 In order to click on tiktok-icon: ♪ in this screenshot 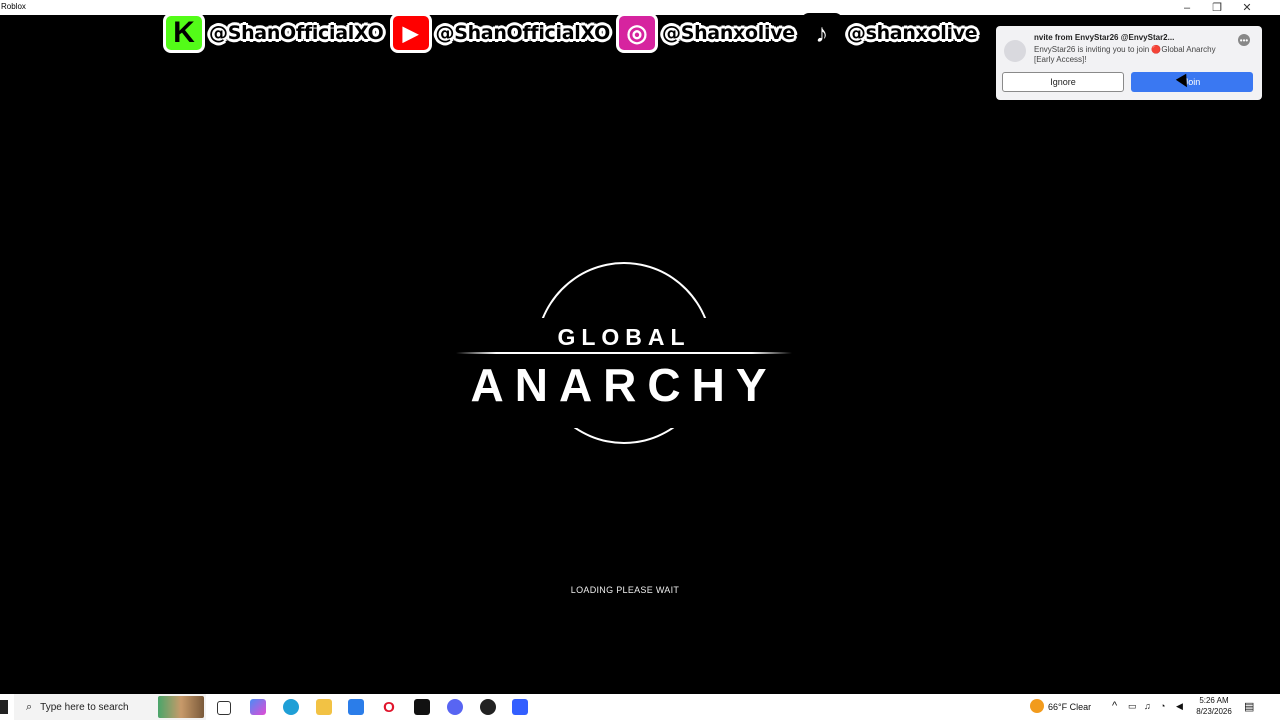, I will do `click(821, 33)`.